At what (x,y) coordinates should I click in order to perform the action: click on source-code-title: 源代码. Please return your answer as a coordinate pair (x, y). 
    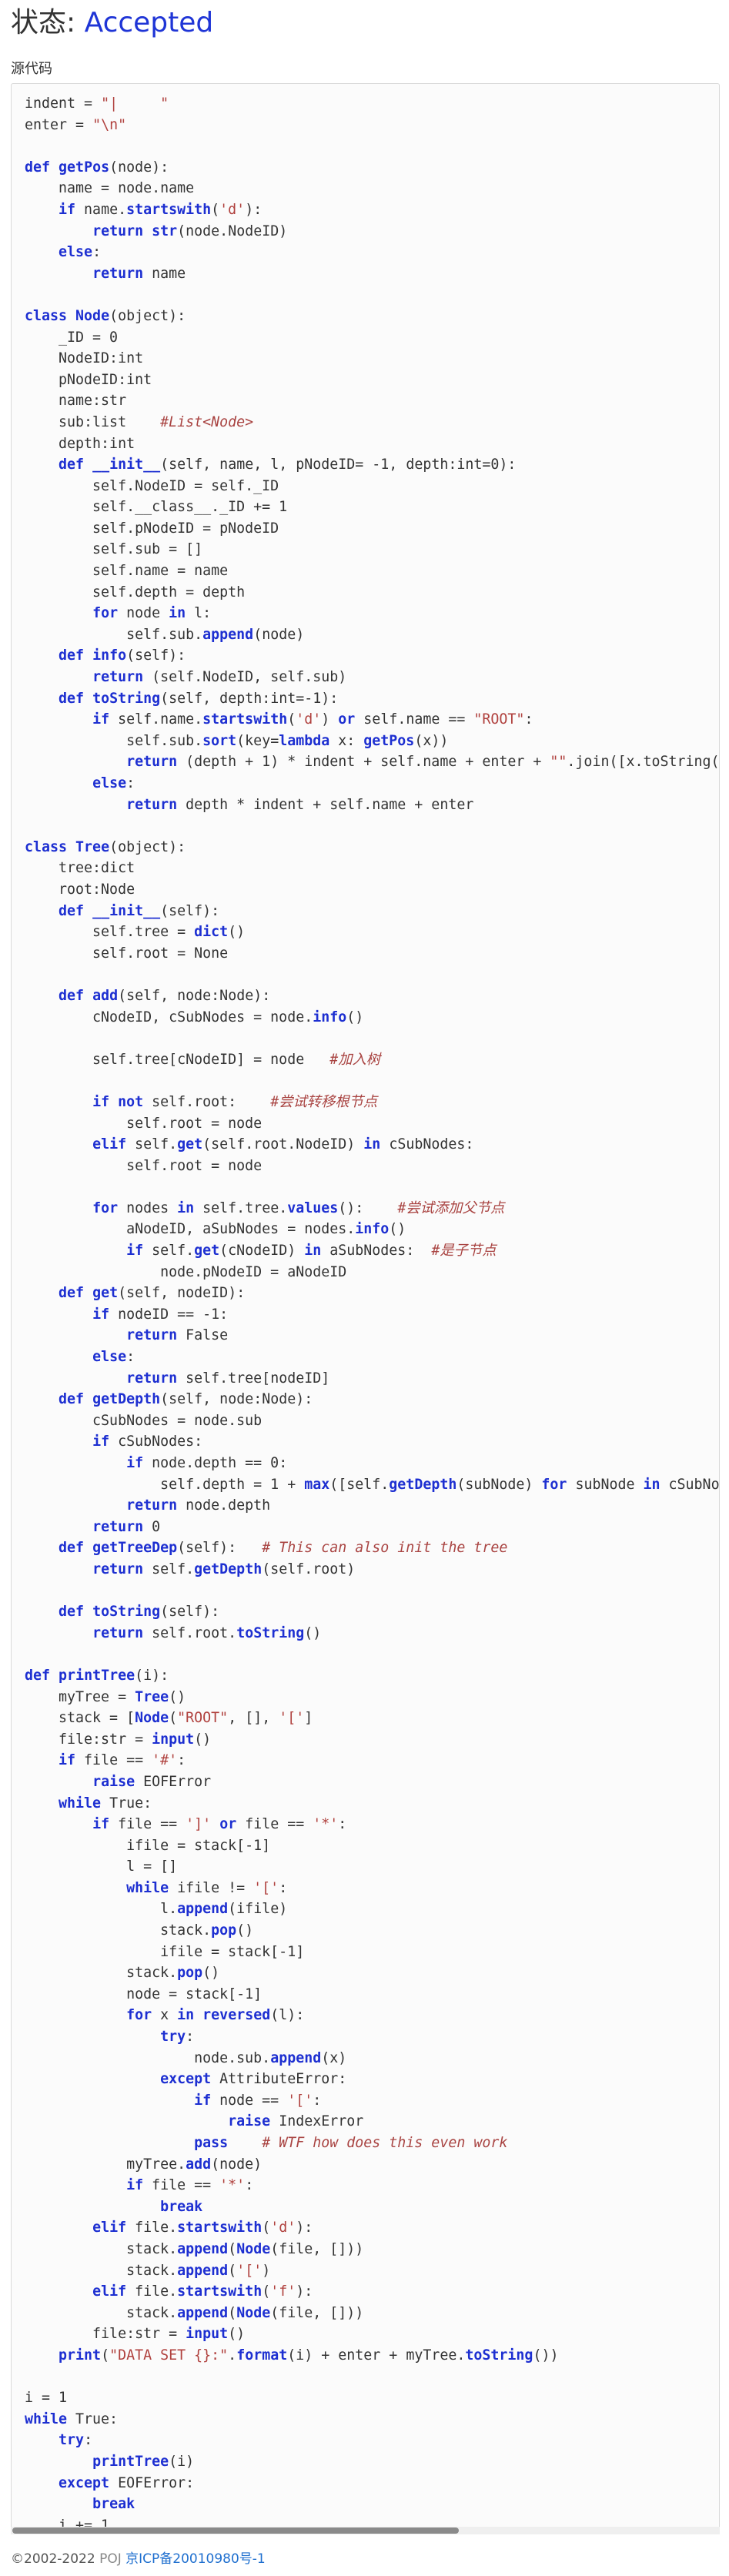
    Looking at the image, I should click on (31, 69).